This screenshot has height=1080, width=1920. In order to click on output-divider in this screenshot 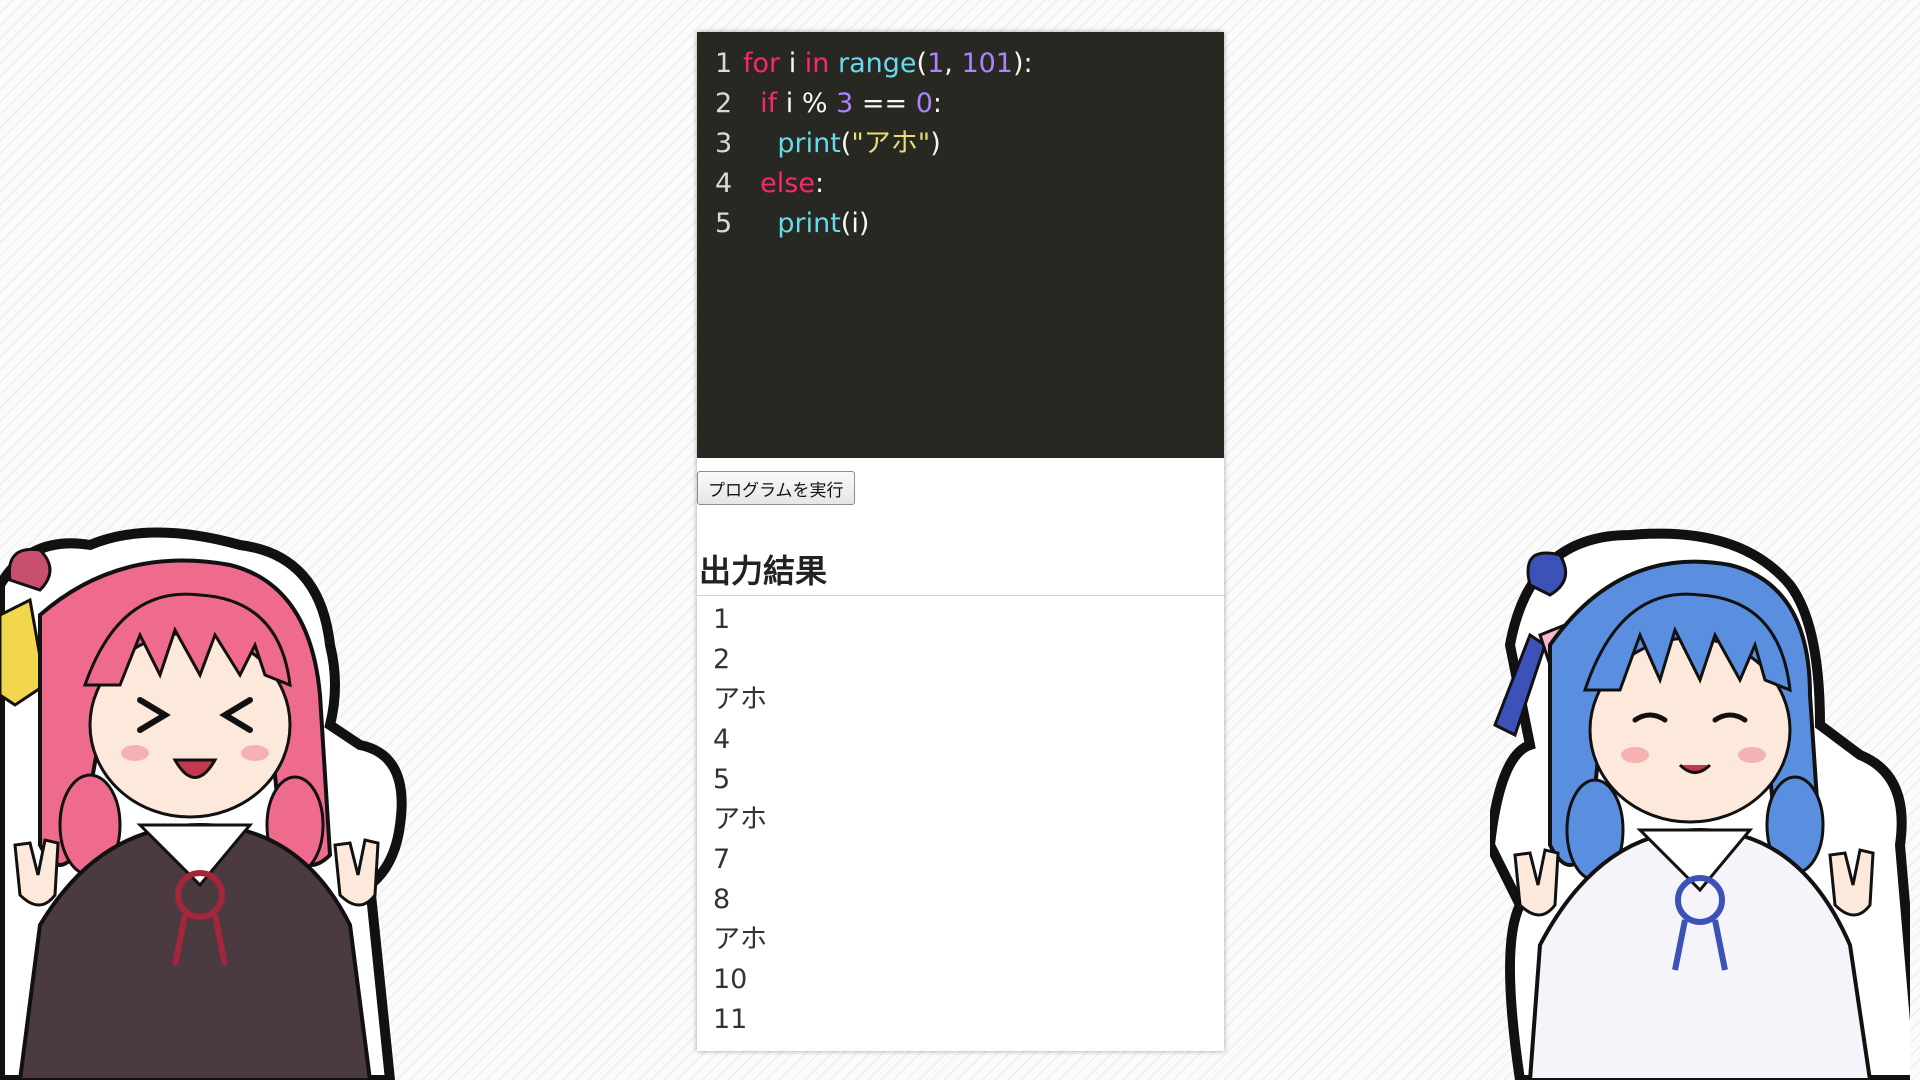, I will do `click(960, 595)`.